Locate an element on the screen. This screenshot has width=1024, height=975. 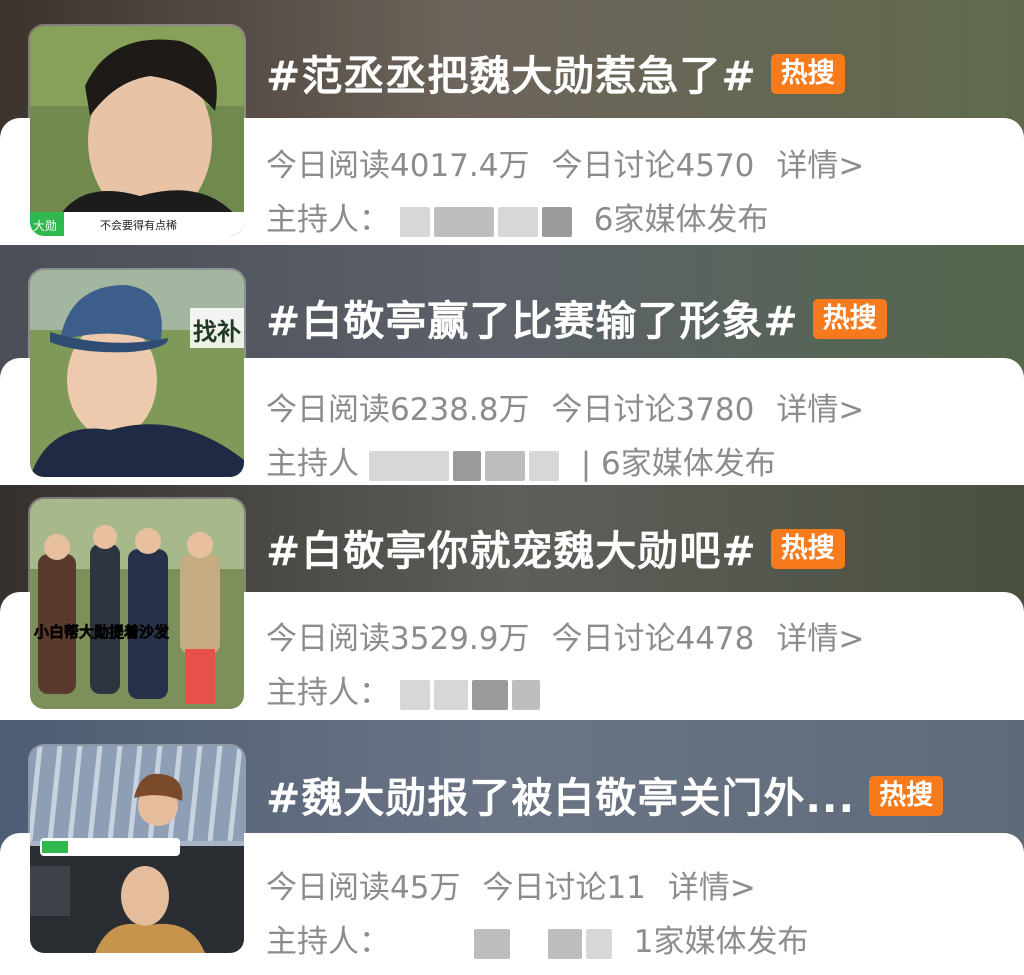
media-count: | 6家媒体发布 is located at coordinates (678, 464).